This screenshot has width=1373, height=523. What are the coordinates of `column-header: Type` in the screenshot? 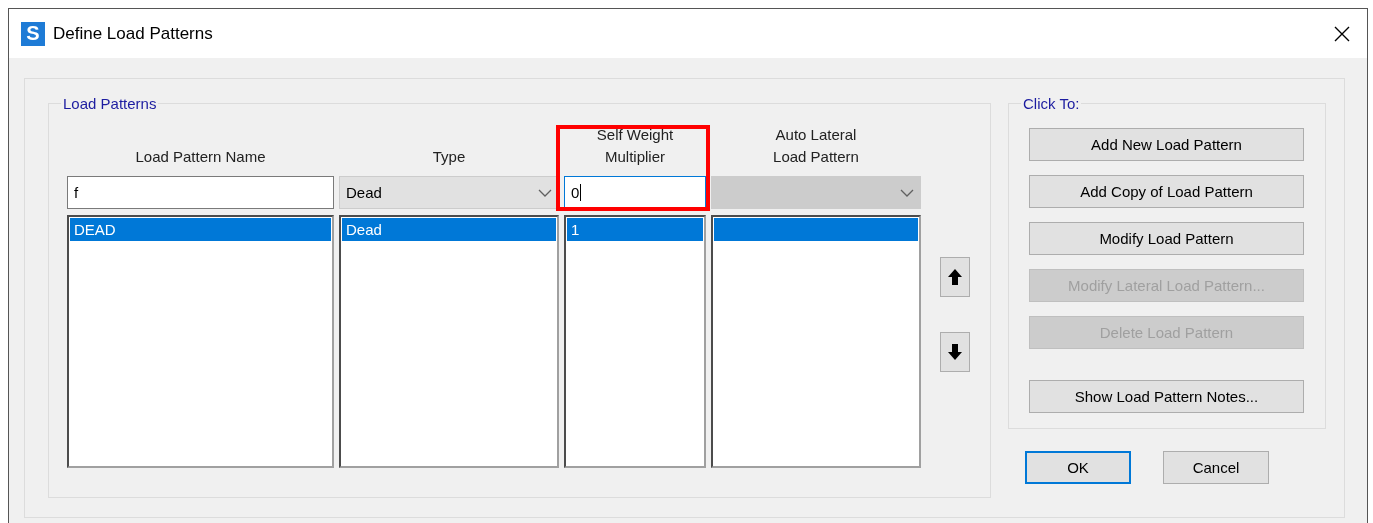 It's located at (449, 157).